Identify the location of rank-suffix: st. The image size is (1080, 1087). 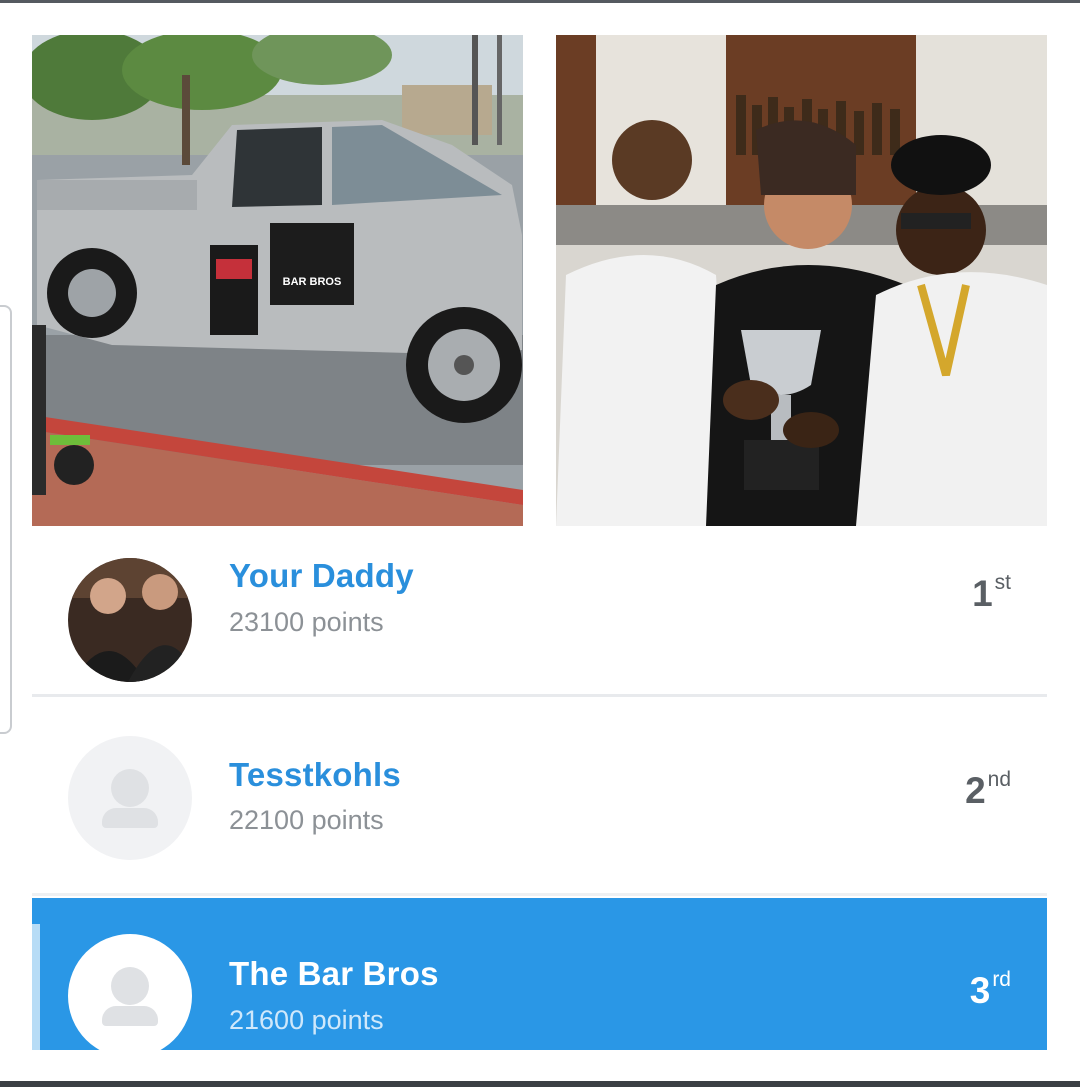
(1002, 582).